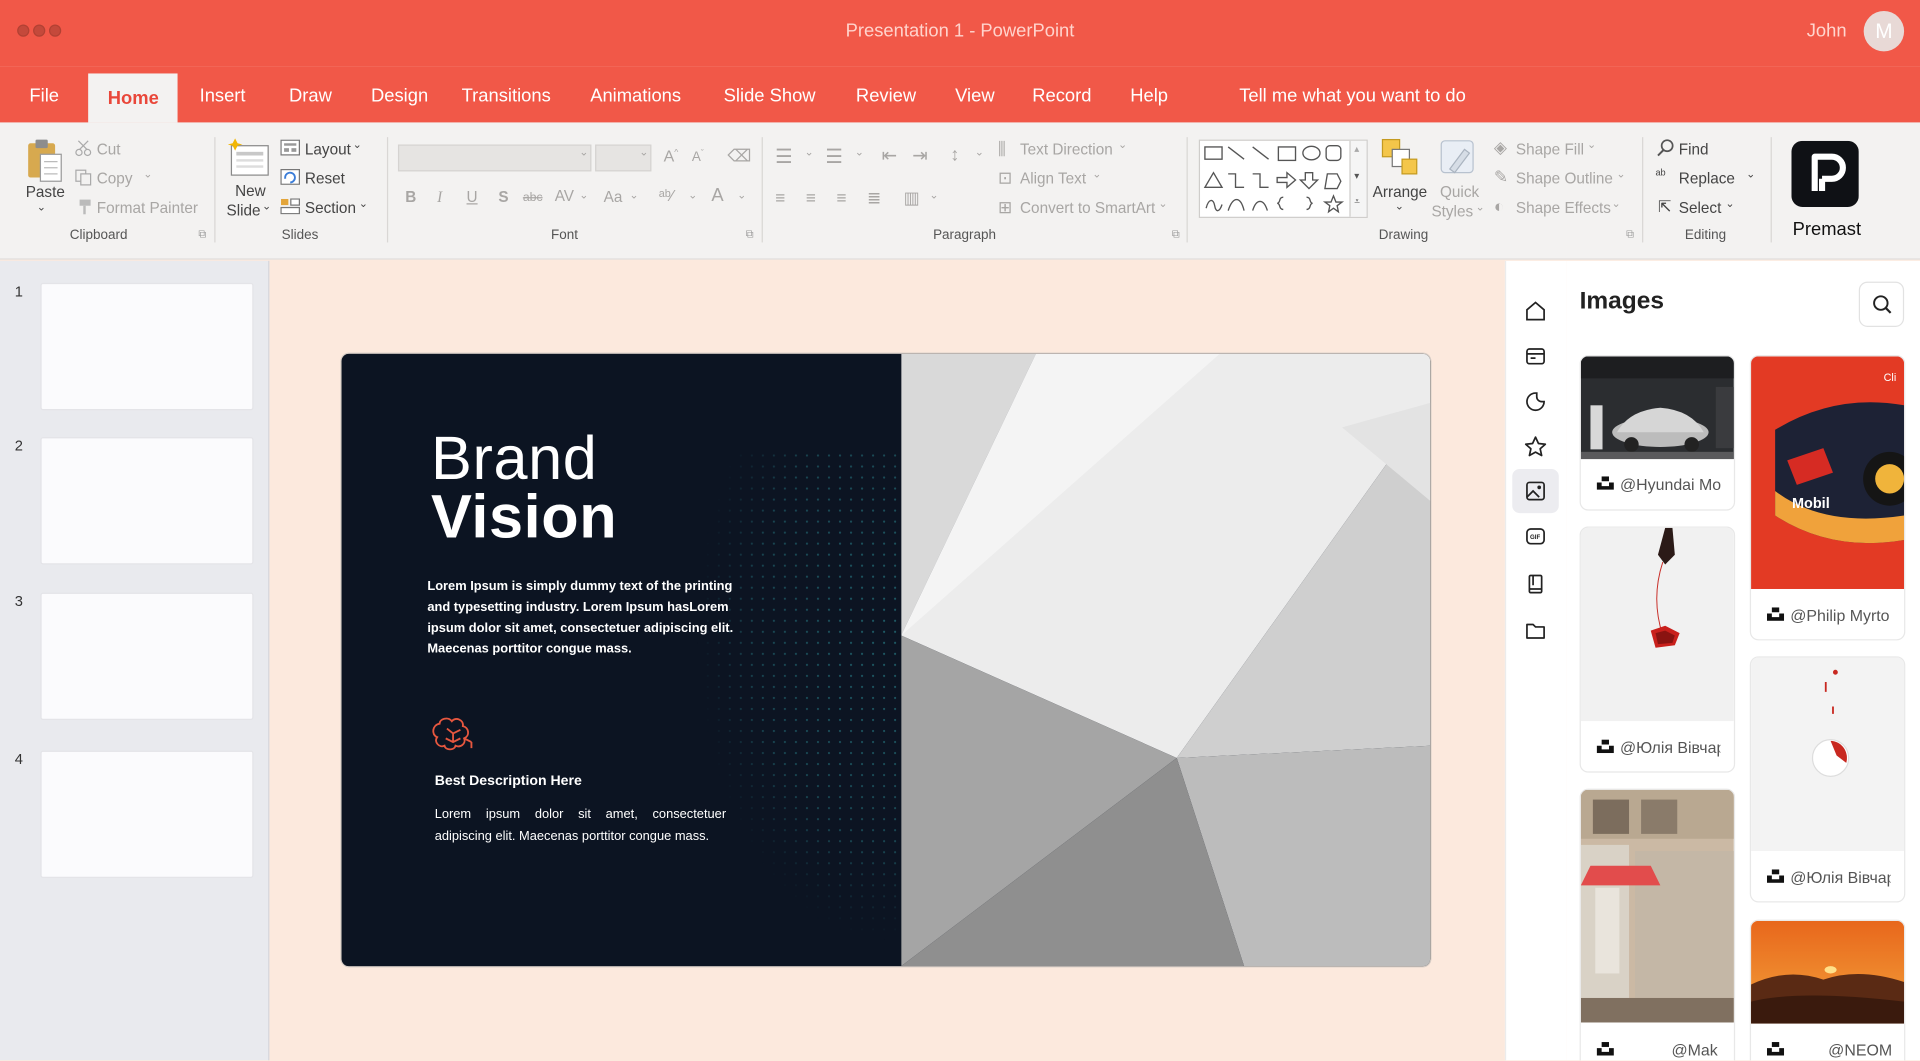 The height and width of the screenshot is (1061, 1920). I want to click on replace-button: Replace, so click(1707, 178).